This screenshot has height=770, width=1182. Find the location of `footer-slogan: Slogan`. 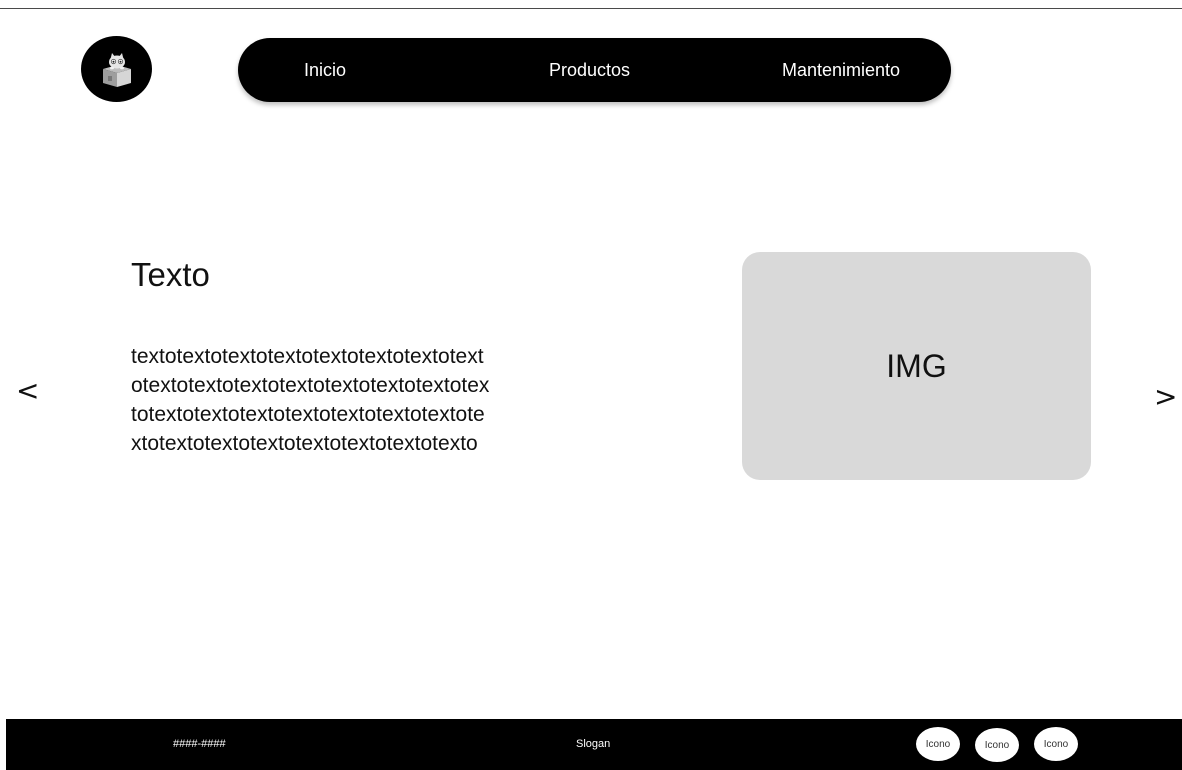

footer-slogan: Slogan is located at coordinates (593, 744).